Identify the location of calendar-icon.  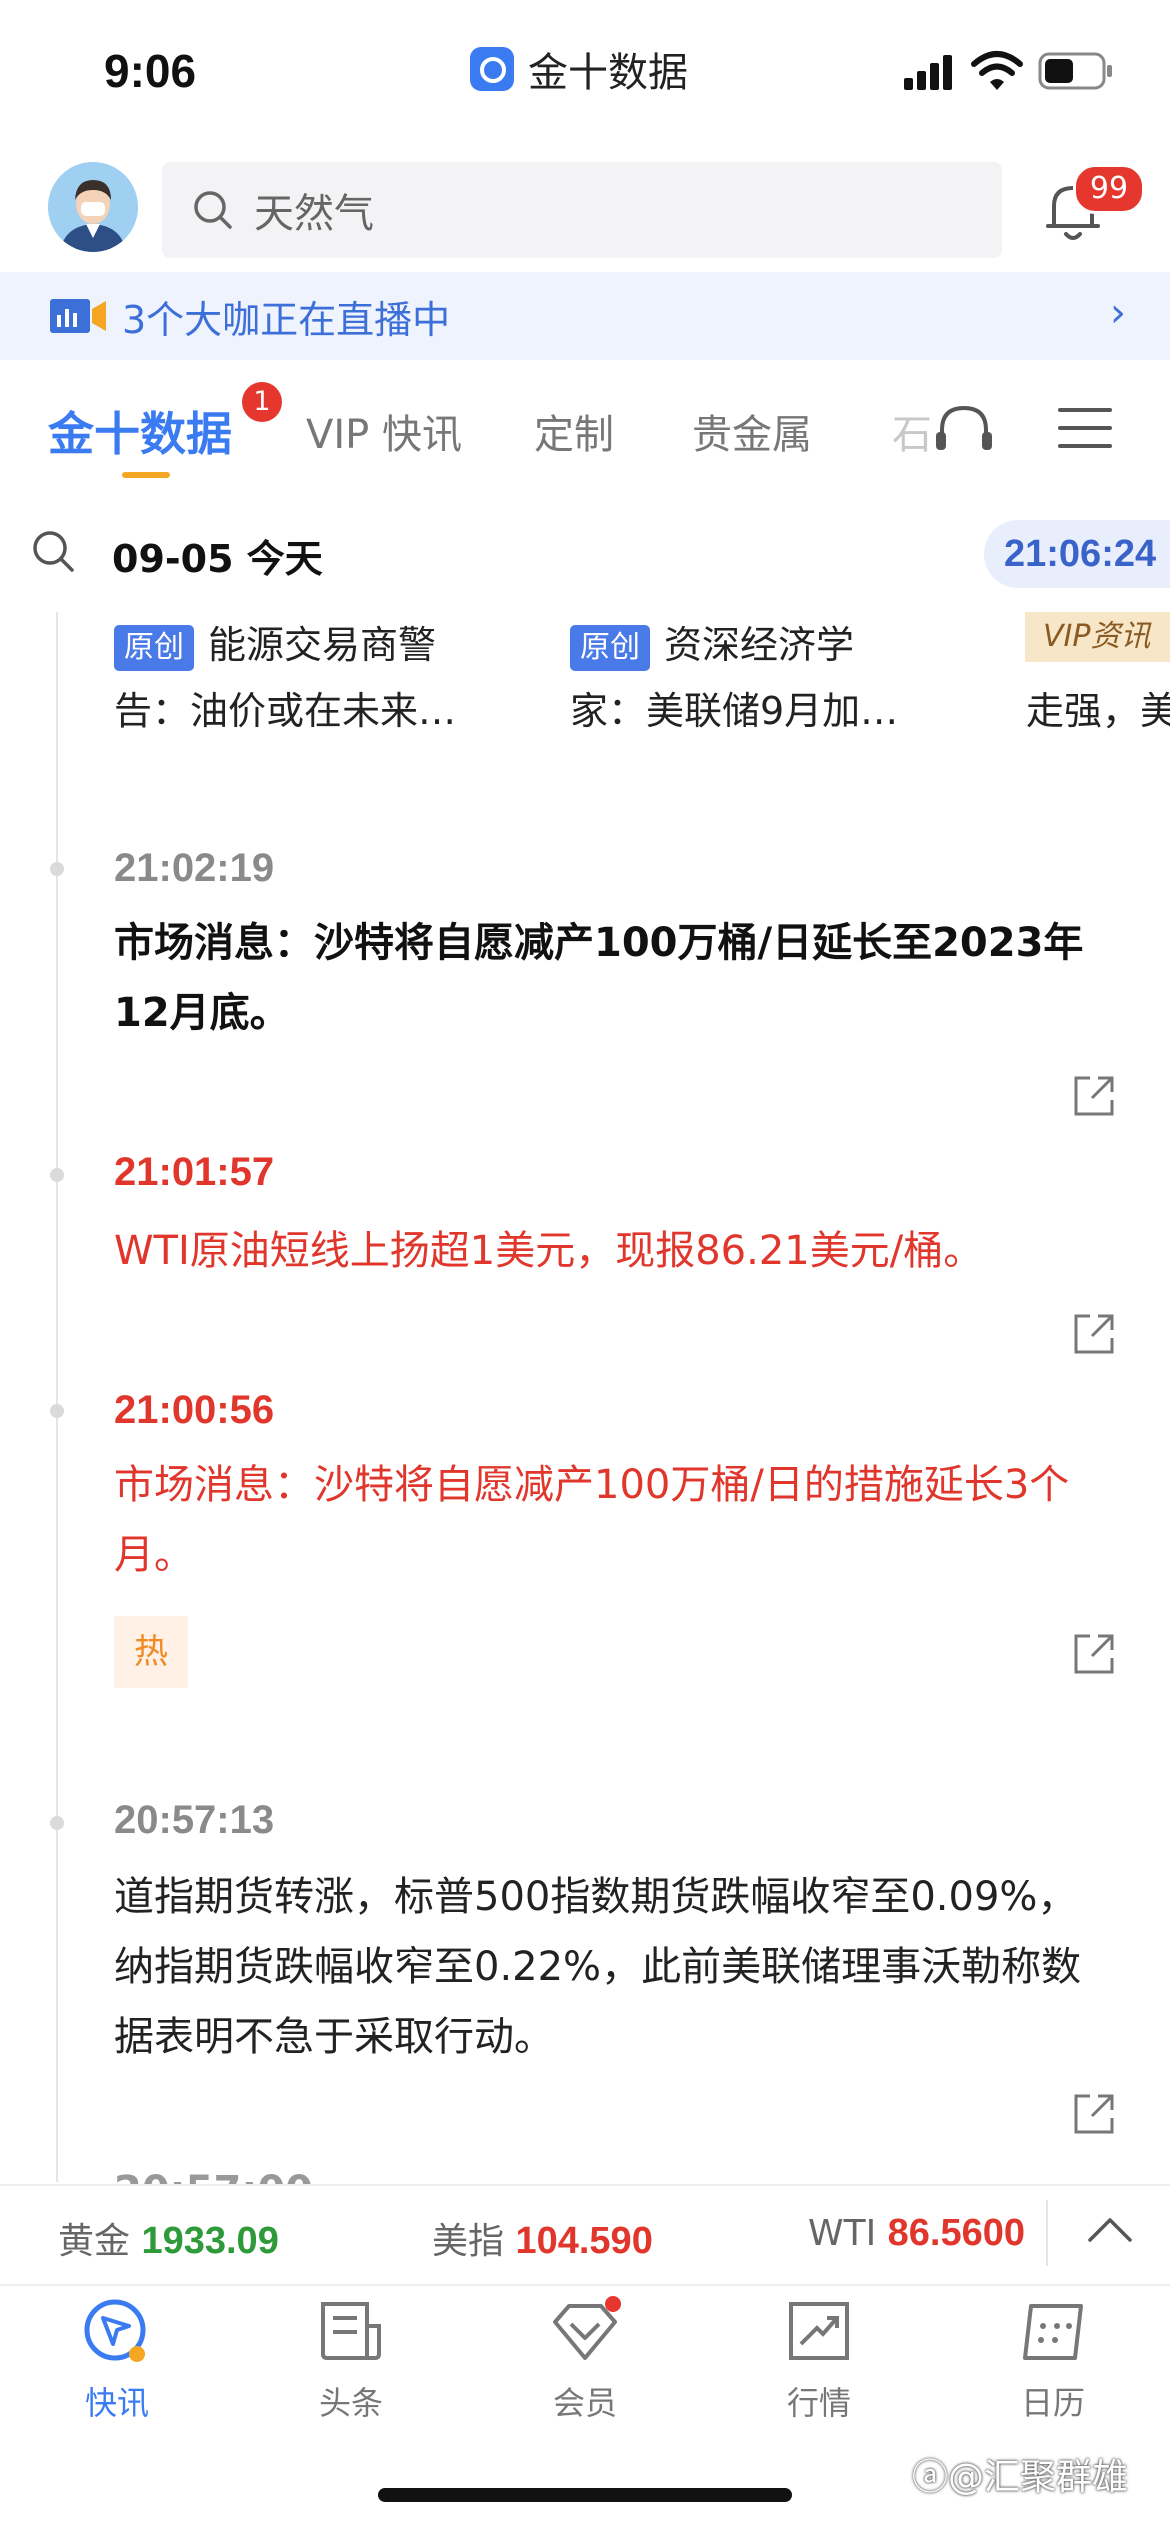
(1053, 2332).